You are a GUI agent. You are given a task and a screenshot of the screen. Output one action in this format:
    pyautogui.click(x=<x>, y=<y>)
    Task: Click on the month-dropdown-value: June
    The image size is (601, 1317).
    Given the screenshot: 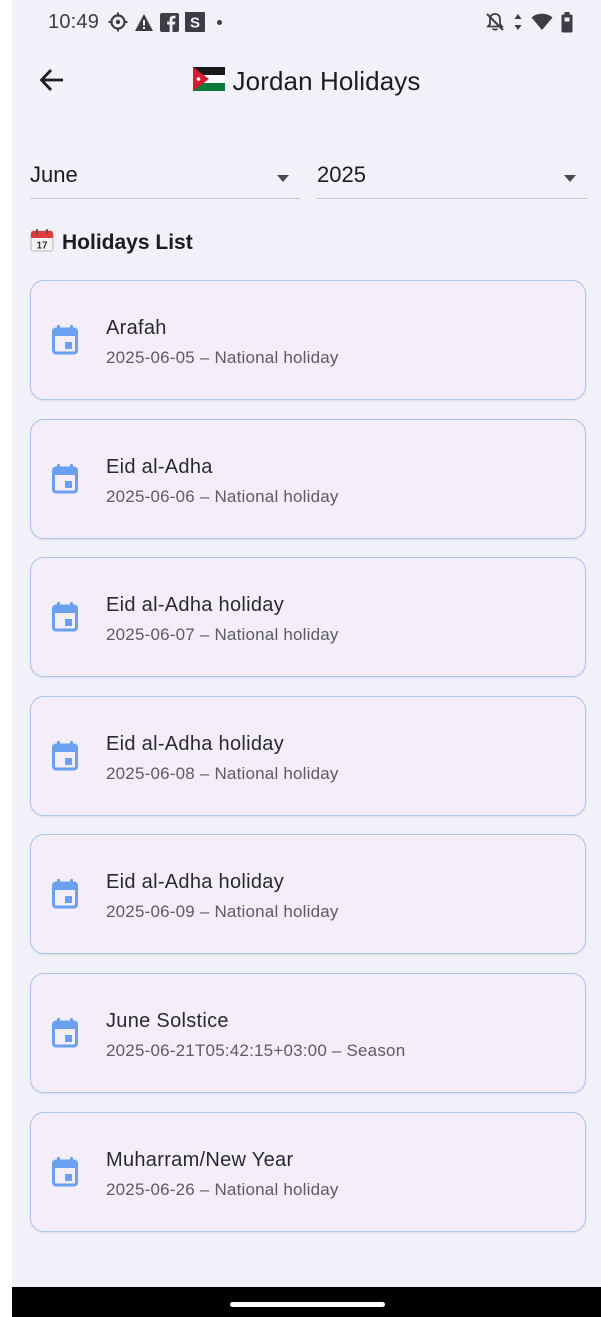 What is the action you would take?
    pyautogui.click(x=54, y=174)
    